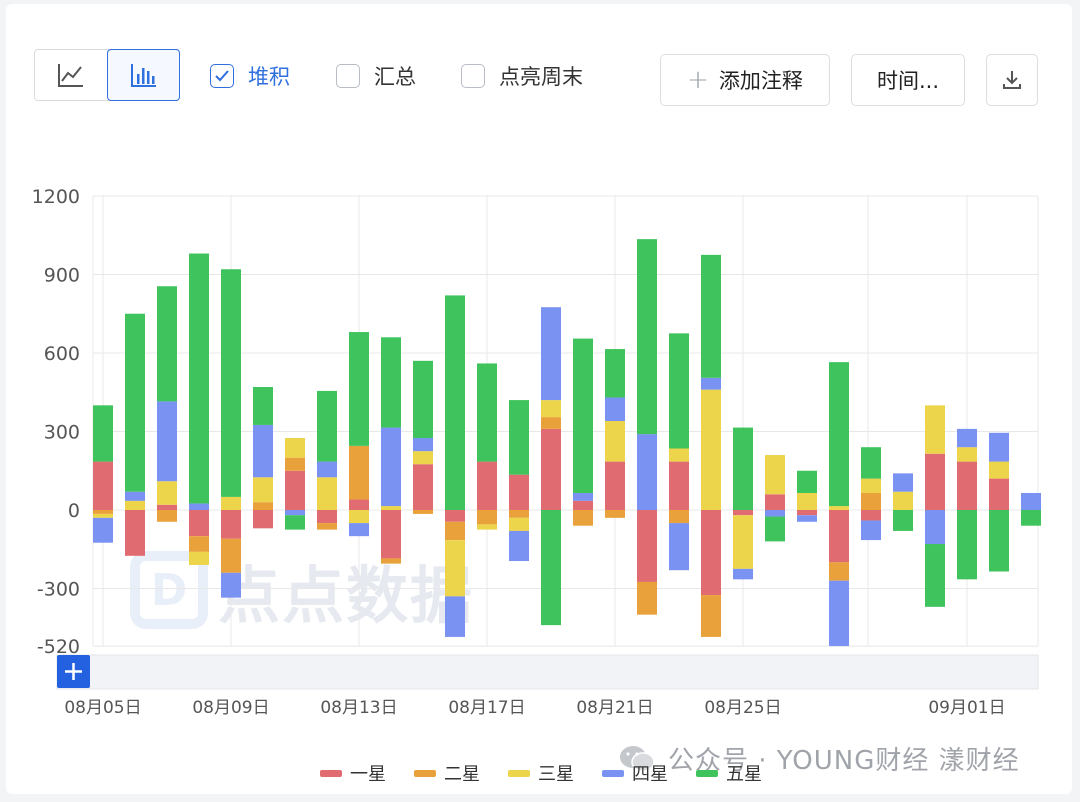 The image size is (1080, 802). What do you see at coordinates (368, 774) in the screenshot?
I see `legend-label: 一星` at bounding box center [368, 774].